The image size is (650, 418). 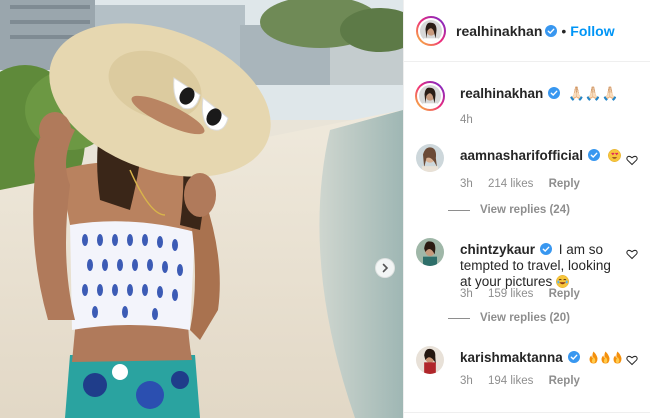 I want to click on comment-meta: 3h 159 likes Reply, so click(x=526, y=294).